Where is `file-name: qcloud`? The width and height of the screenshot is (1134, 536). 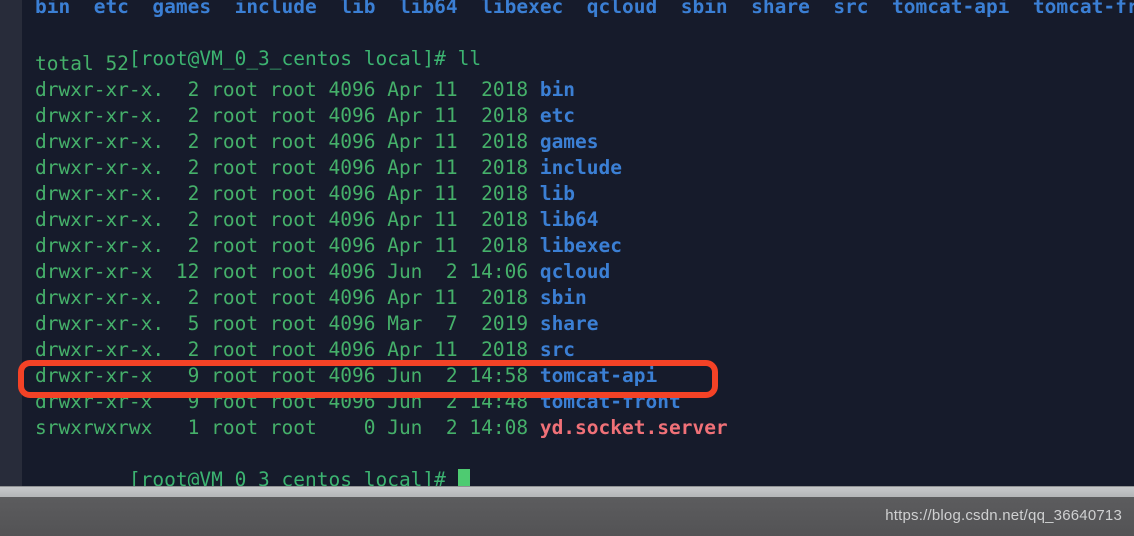 file-name: qcloud is located at coordinates (575, 271).